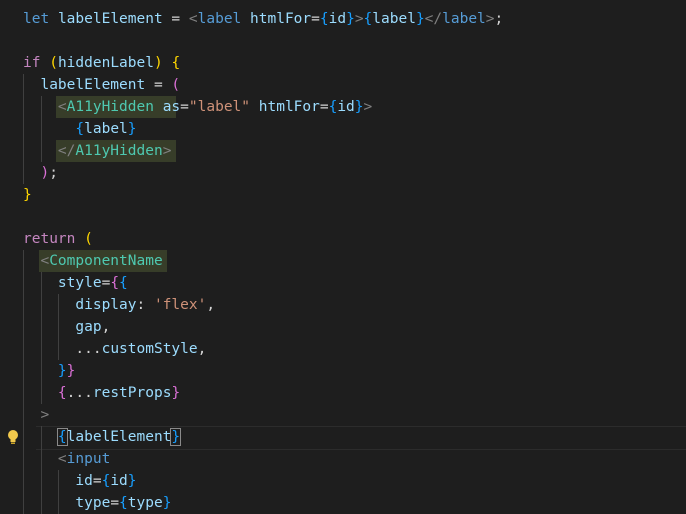 The height and width of the screenshot is (514, 686). Describe the element at coordinates (79, 283) in the screenshot. I see `code-token: style` at that location.